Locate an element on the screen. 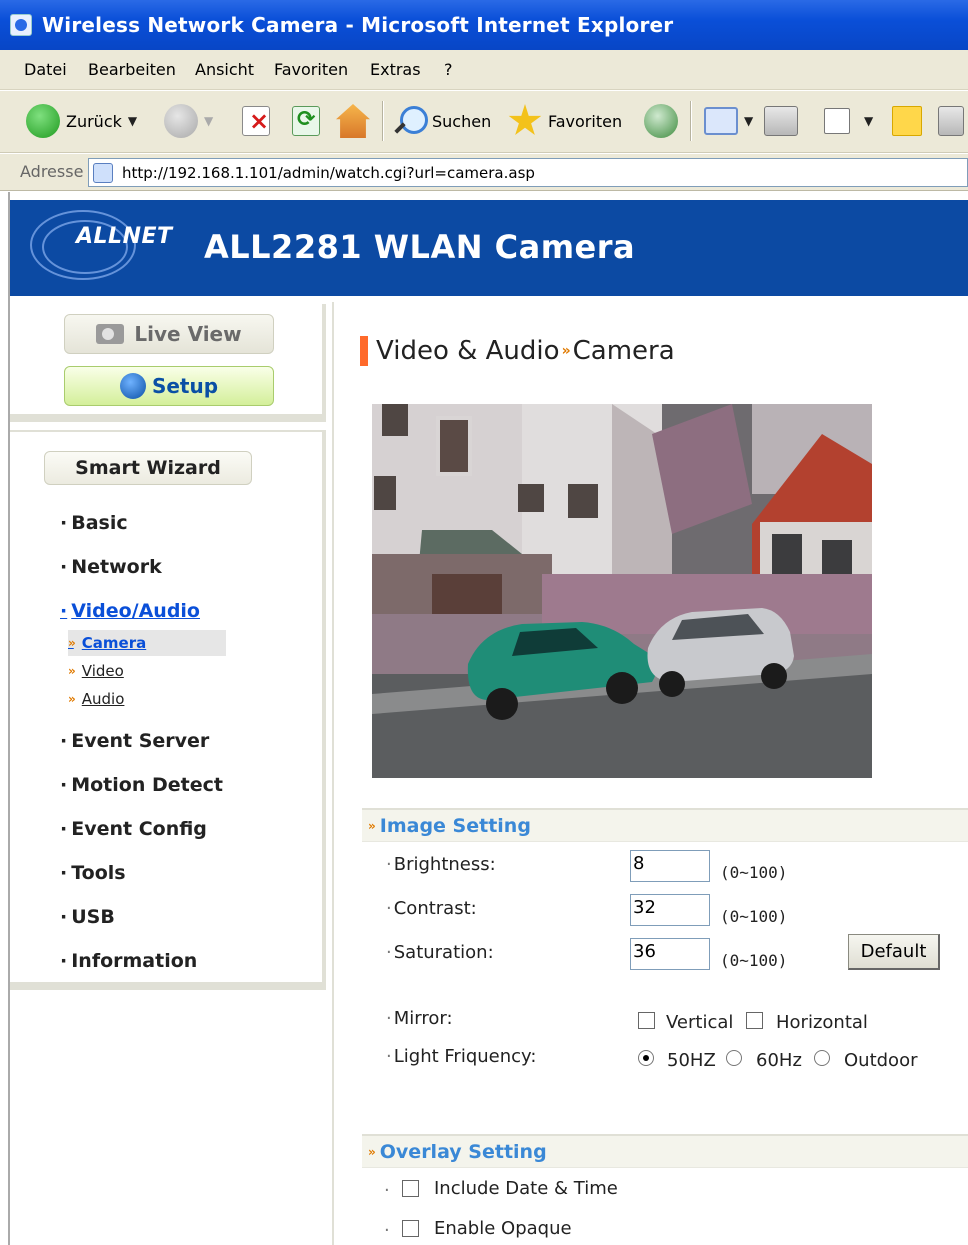 This screenshot has width=968, height=1245. home-button is located at coordinates (353, 121).